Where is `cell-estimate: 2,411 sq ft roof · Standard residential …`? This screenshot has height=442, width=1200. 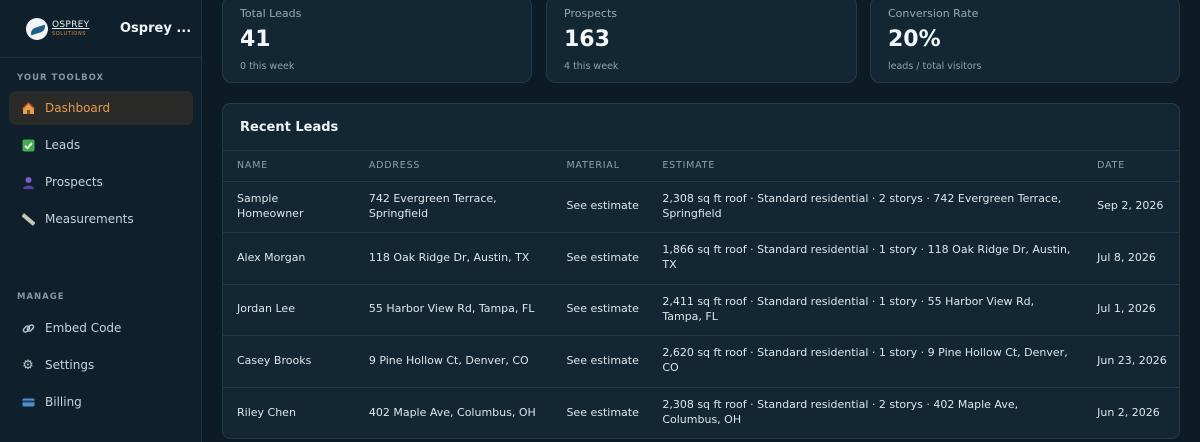
cell-estimate: 2,411 sq ft roof · Standard residential … is located at coordinates (866, 310).